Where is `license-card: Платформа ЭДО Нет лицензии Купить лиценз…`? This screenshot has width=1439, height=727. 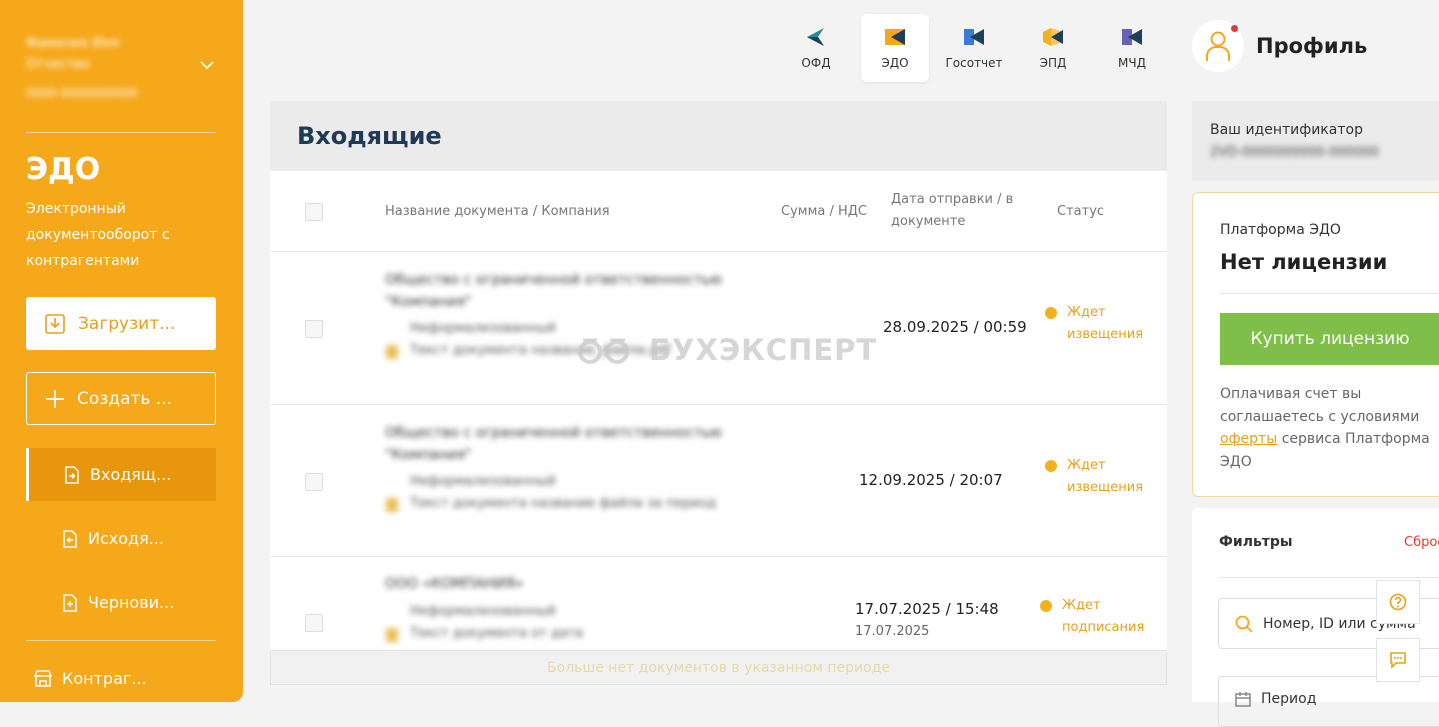 license-card: Платформа ЭДО Нет лицензии Купить лиценз… is located at coordinates (1315, 344).